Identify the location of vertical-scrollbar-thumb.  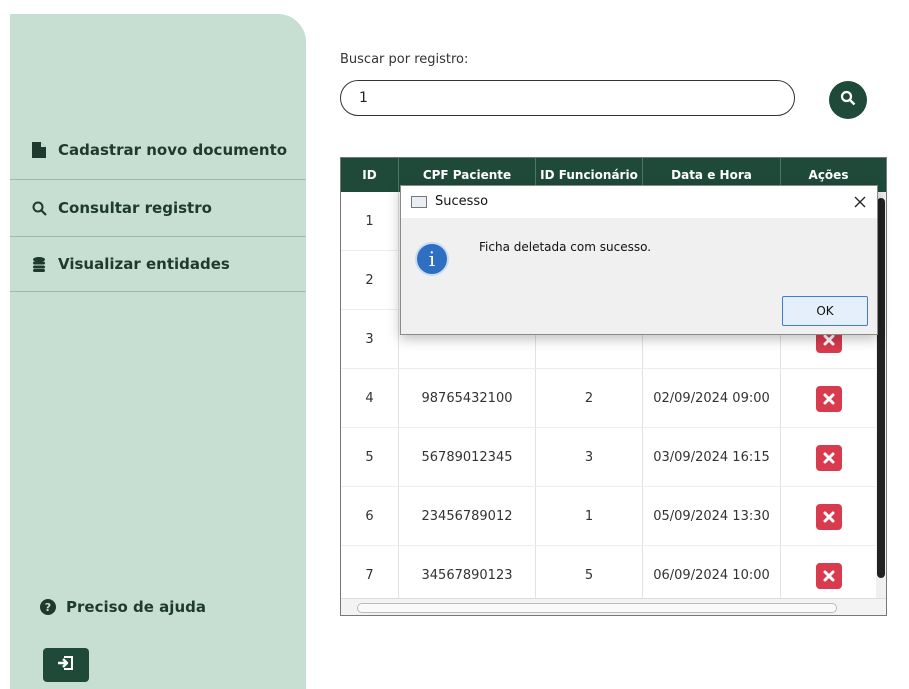
(881, 388).